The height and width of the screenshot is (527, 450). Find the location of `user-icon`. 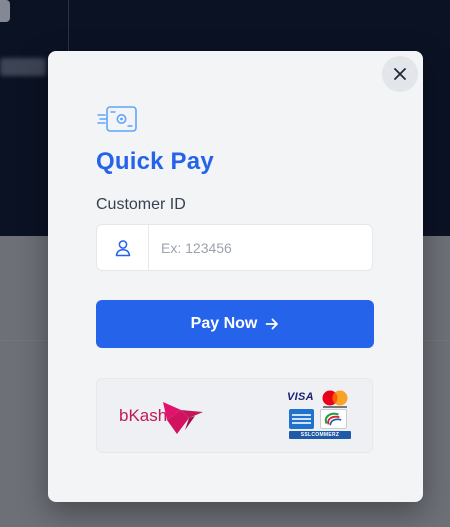

user-icon is located at coordinates (122, 247).